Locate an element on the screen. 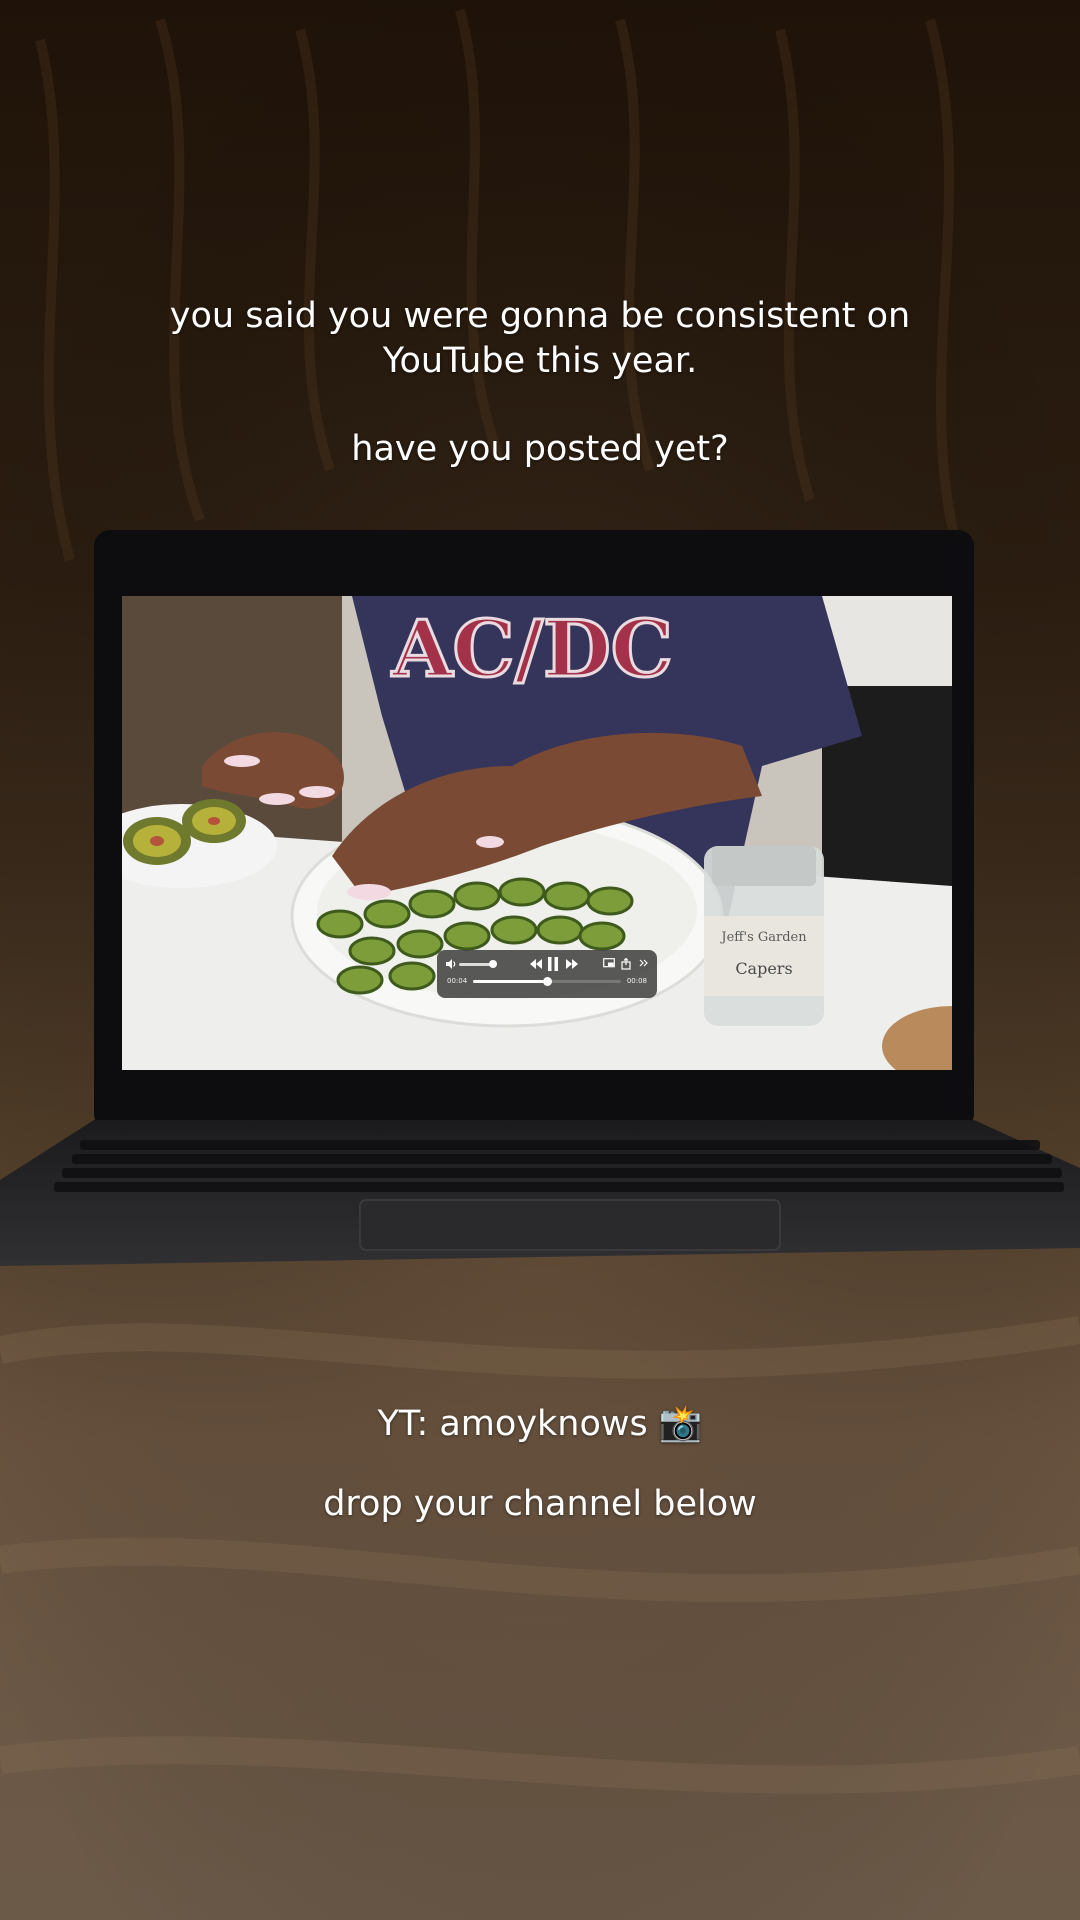  pause-icon is located at coordinates (553, 965).